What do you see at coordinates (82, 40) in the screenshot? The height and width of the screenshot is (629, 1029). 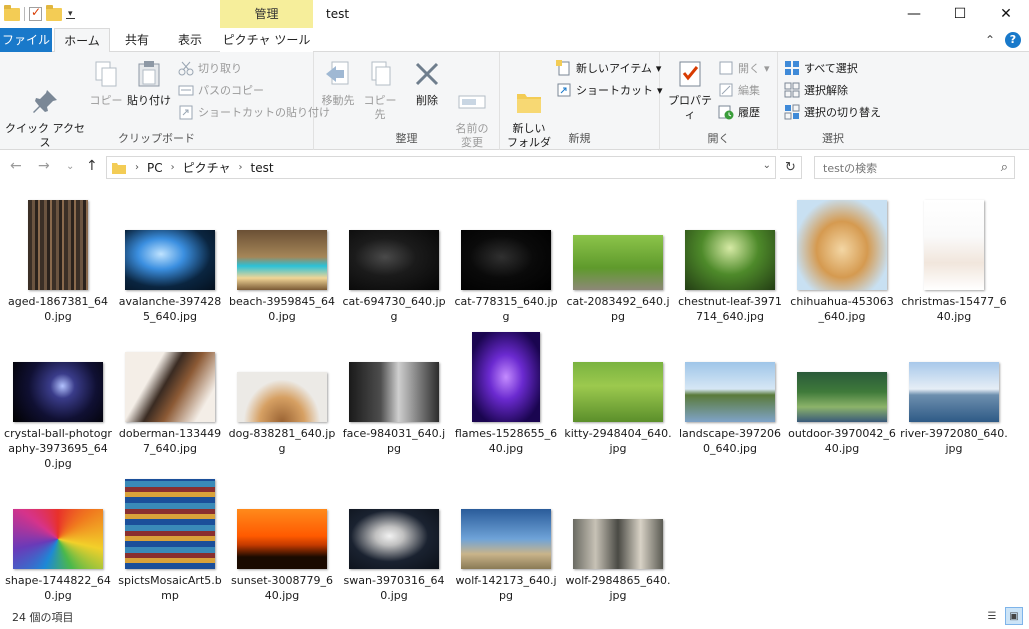 I see `tab-home: ホーム` at bounding box center [82, 40].